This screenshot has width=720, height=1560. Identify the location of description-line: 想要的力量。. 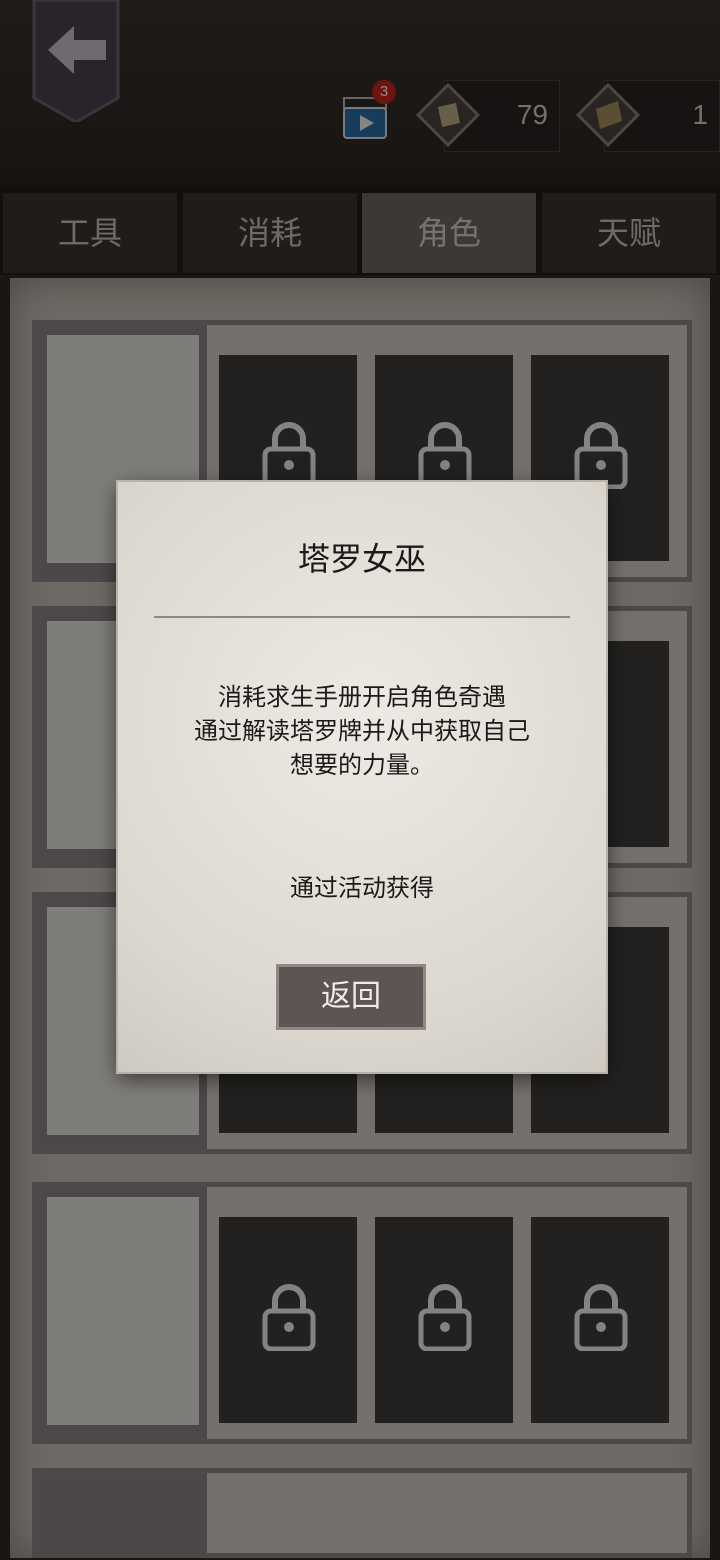
(362, 765).